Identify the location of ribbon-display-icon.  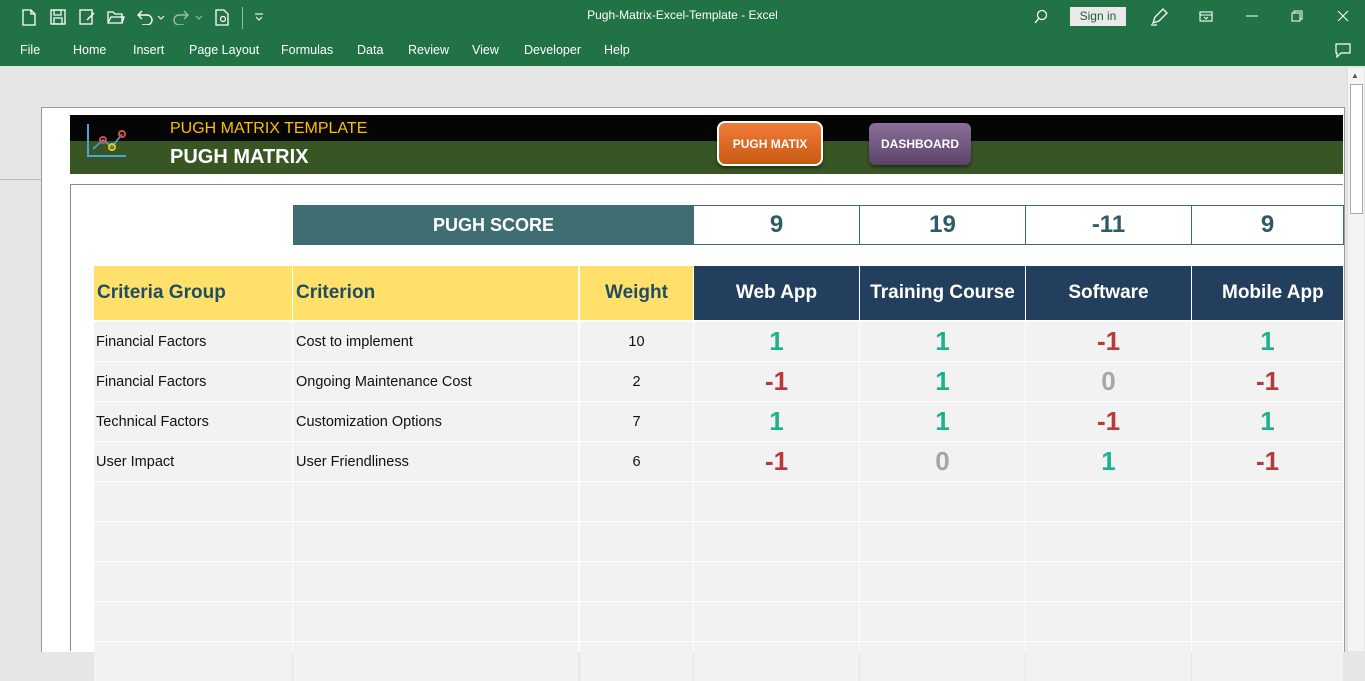
(1206, 16).